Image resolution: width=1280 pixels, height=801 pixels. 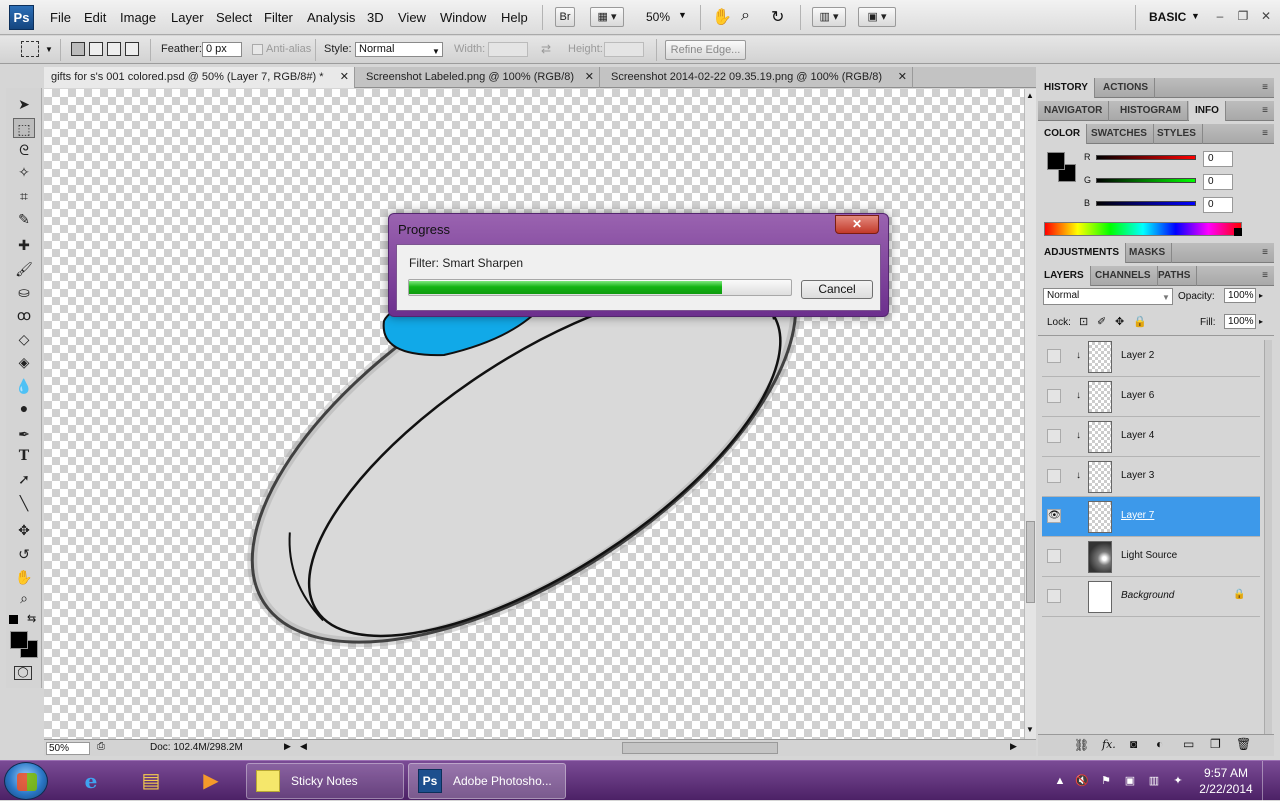 I want to click on lock-all-icon: 🔒, so click(x=1140, y=321).